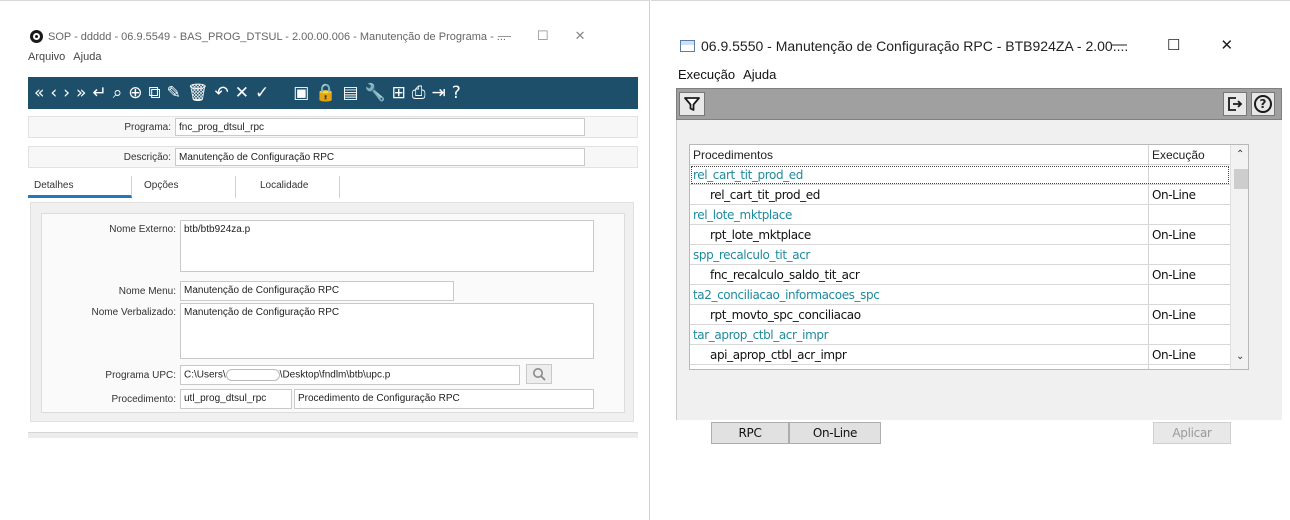  I want to click on cancel-icon: ✕, so click(242, 93).